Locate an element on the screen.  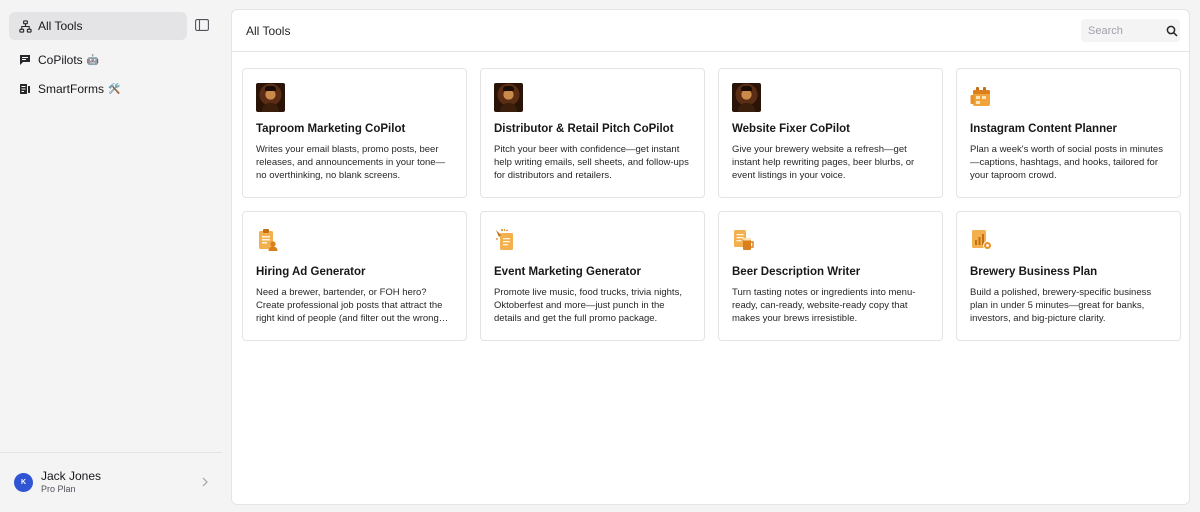
tool-title: Instagram Content Planner is located at coordinates (1043, 129).